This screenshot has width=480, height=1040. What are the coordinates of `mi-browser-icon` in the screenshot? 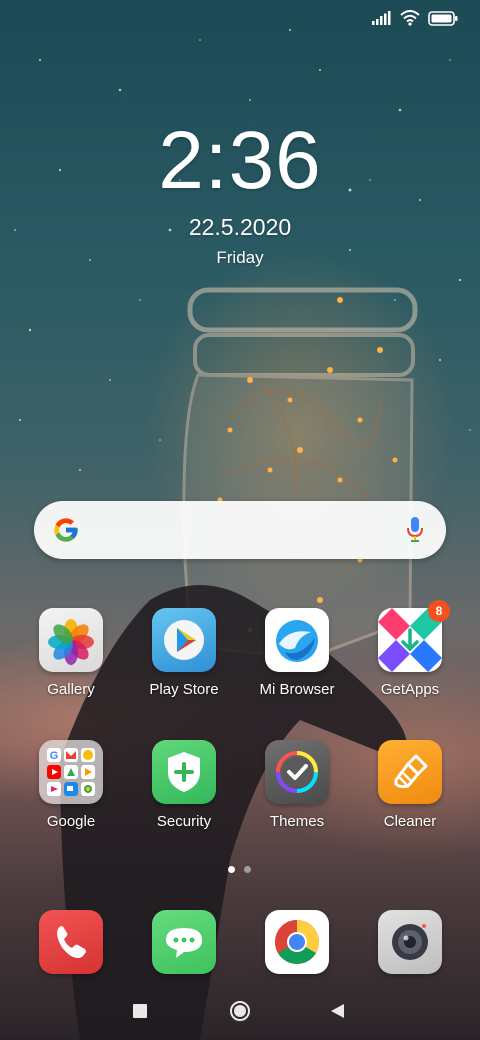 It's located at (297, 640).